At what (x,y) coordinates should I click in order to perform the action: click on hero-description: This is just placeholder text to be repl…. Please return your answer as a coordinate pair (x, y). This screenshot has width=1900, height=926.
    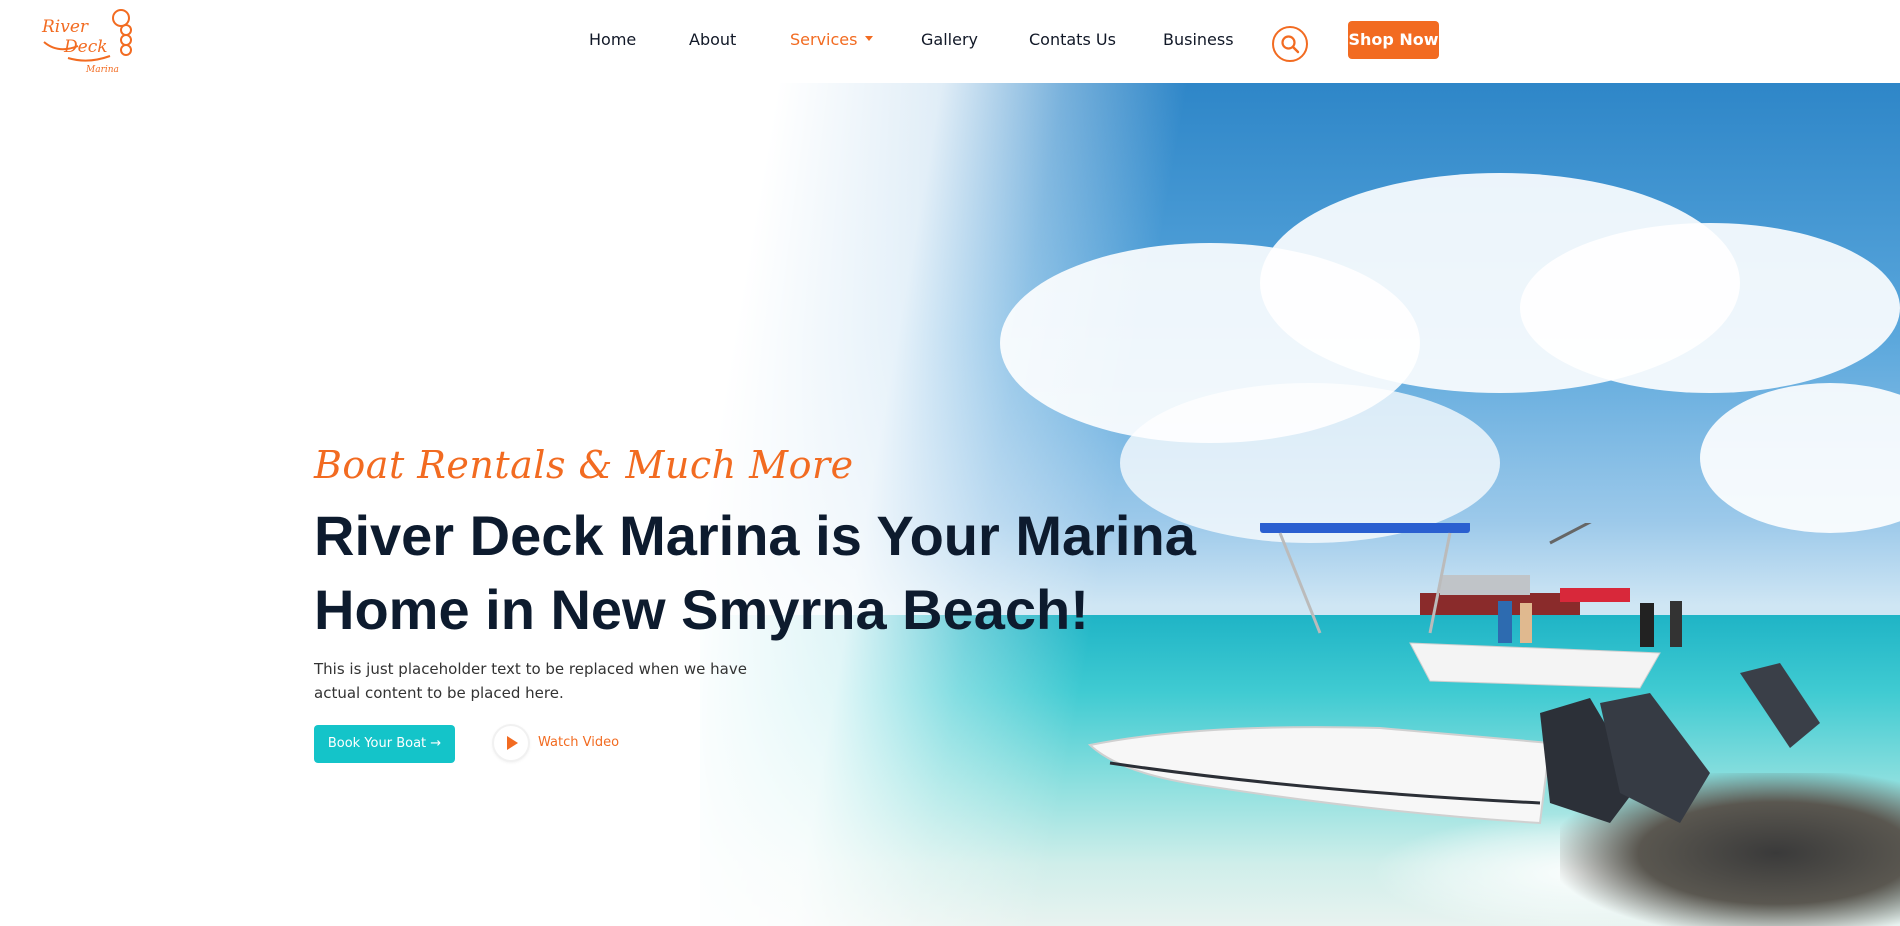
    Looking at the image, I should click on (530, 681).